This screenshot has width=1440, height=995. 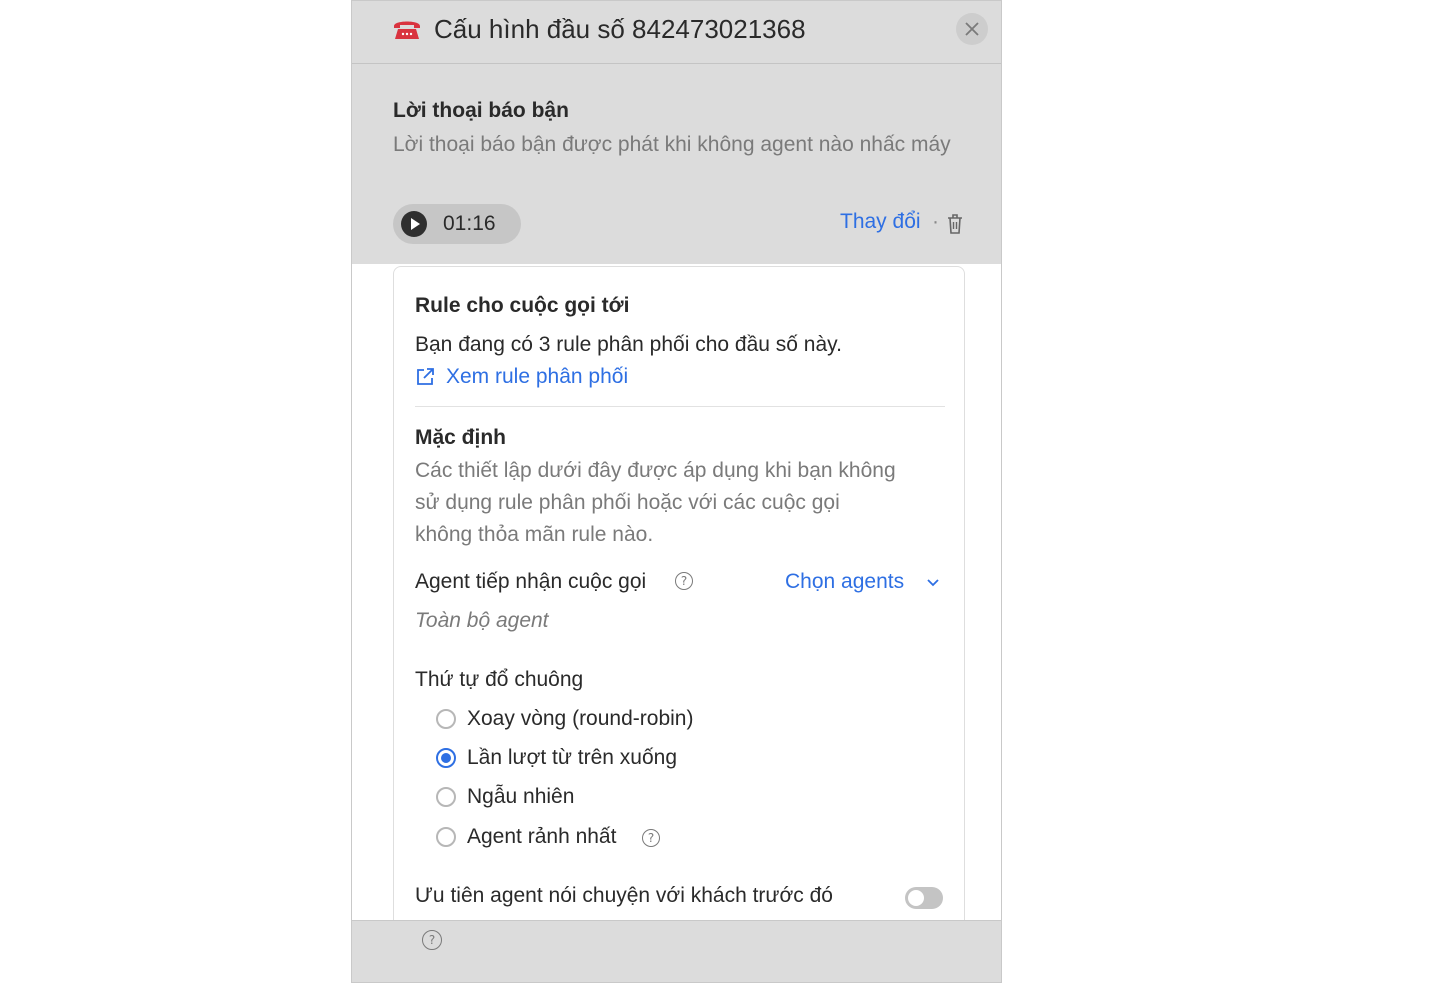 What do you see at coordinates (414, 224) in the screenshot?
I see `play-icon` at bounding box center [414, 224].